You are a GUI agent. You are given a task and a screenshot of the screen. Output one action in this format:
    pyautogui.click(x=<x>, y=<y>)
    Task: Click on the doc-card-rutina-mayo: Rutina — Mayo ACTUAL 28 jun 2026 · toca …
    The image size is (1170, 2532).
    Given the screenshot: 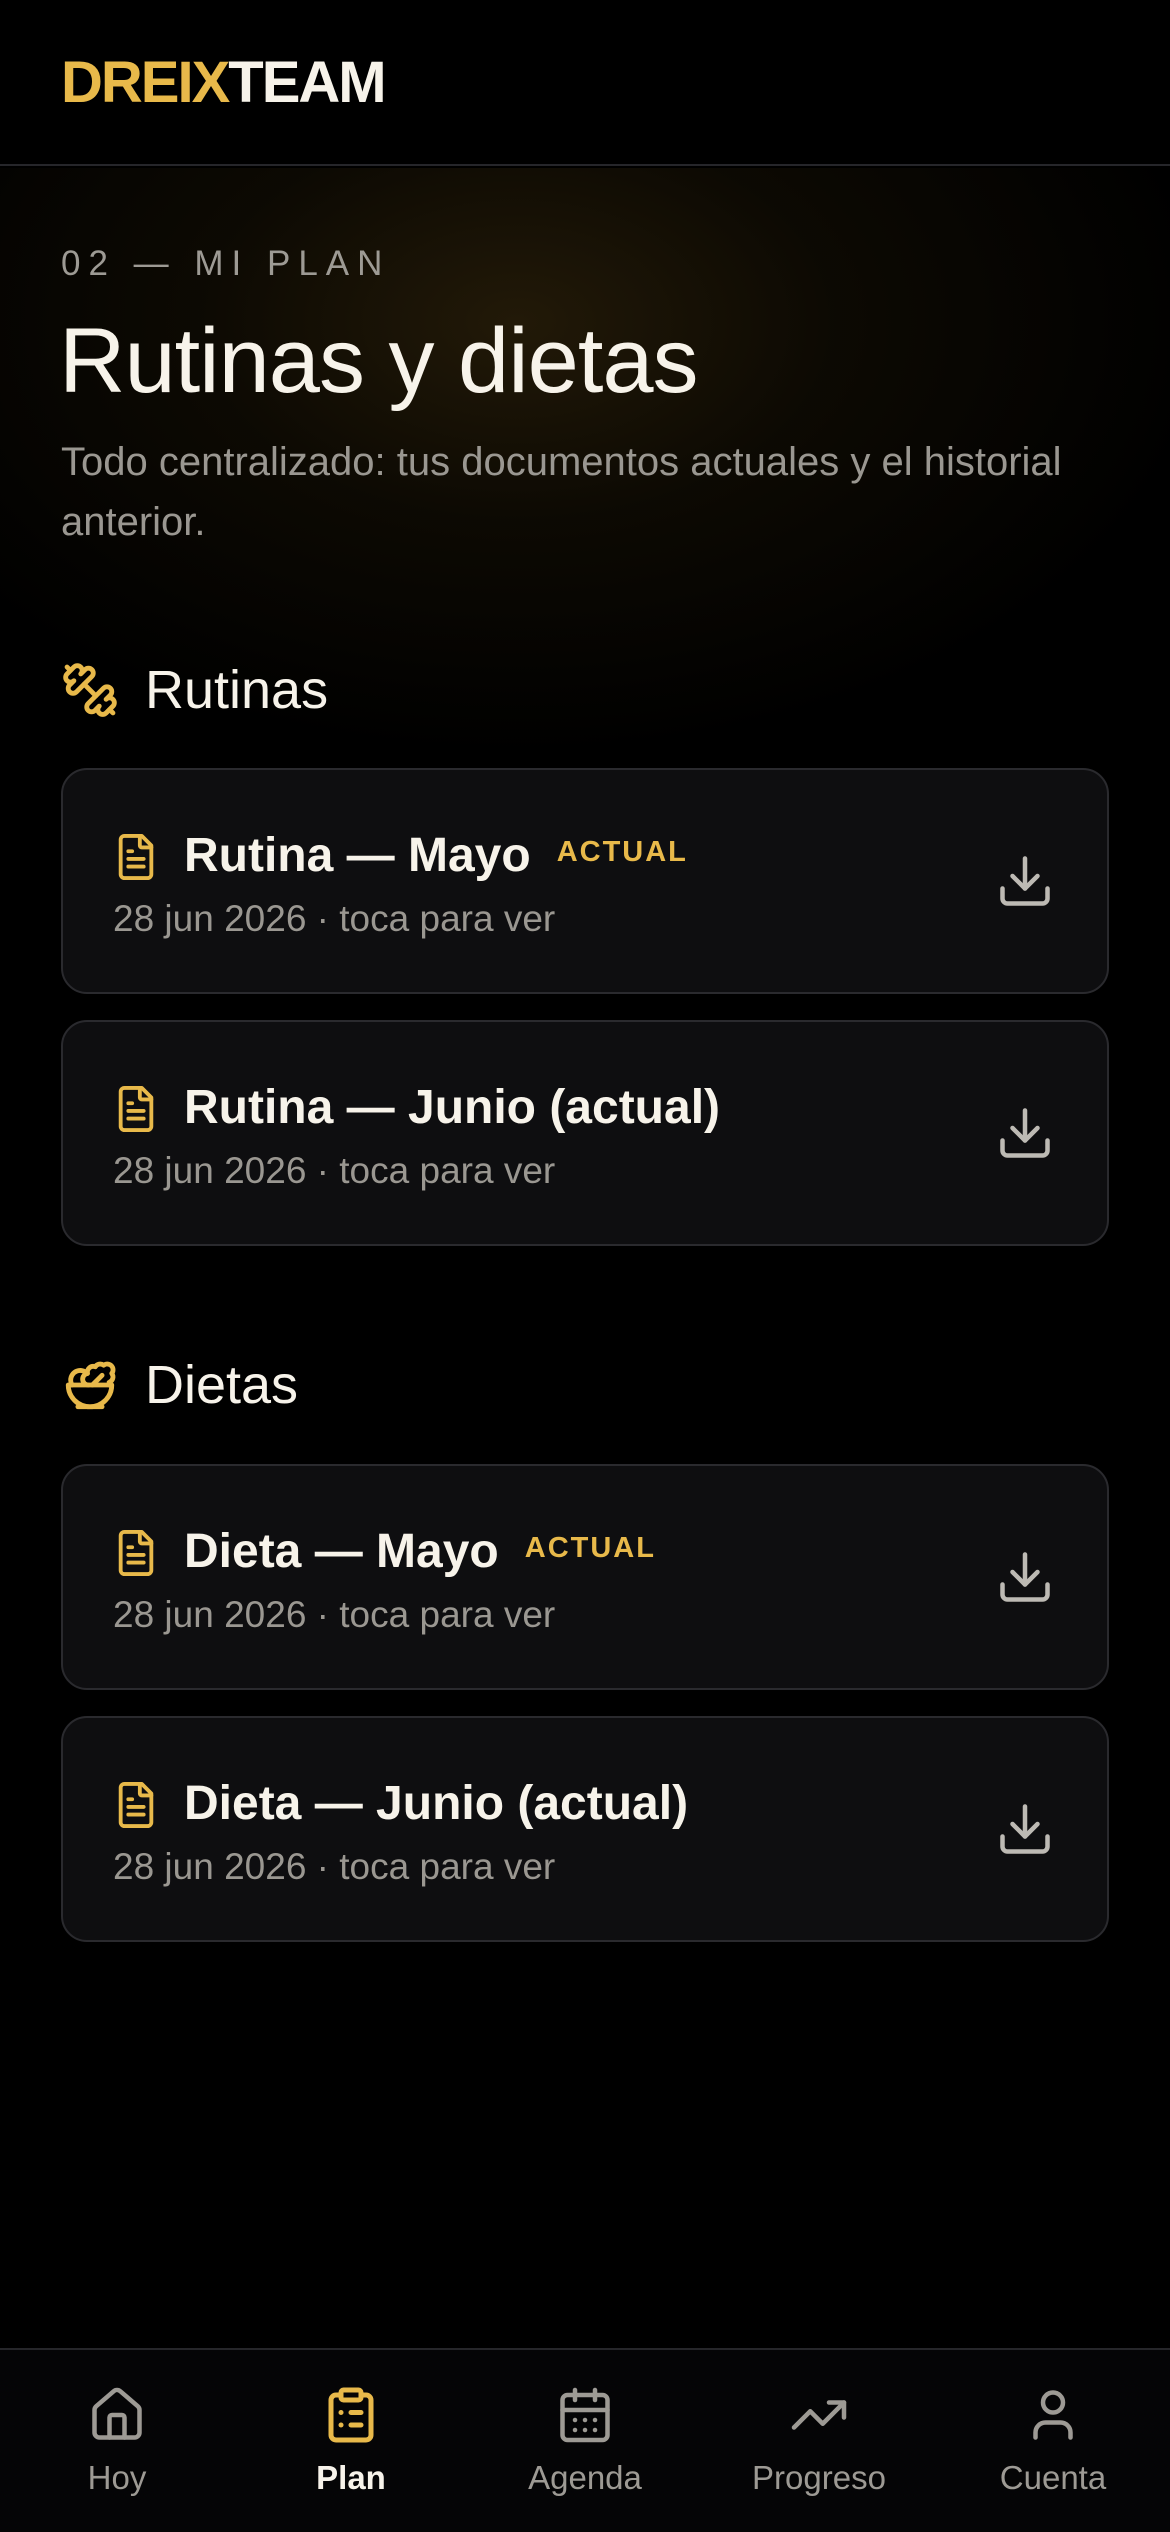 What is the action you would take?
    pyautogui.click(x=585, y=881)
    